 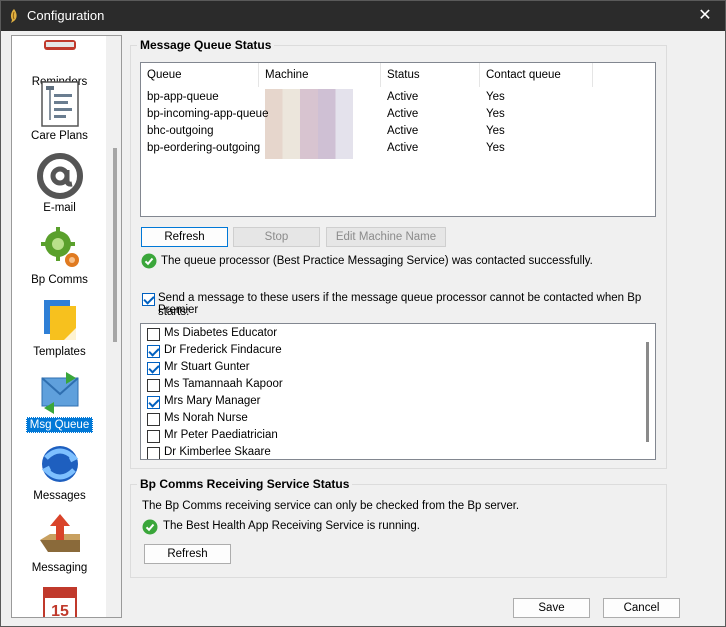 I want to click on sidebar-item-care-plans: Care Plans, so click(x=59, y=115).